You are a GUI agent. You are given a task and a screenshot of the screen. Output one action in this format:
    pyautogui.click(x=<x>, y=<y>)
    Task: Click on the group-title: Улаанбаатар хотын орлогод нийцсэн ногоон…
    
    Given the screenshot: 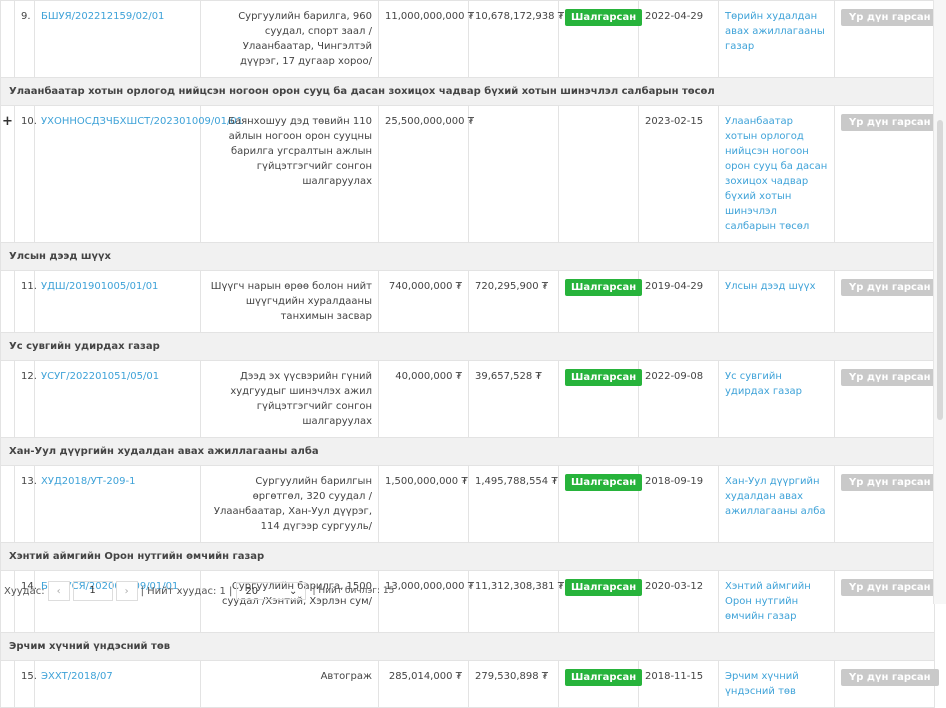 What is the action you would take?
    pyautogui.click(x=467, y=91)
    